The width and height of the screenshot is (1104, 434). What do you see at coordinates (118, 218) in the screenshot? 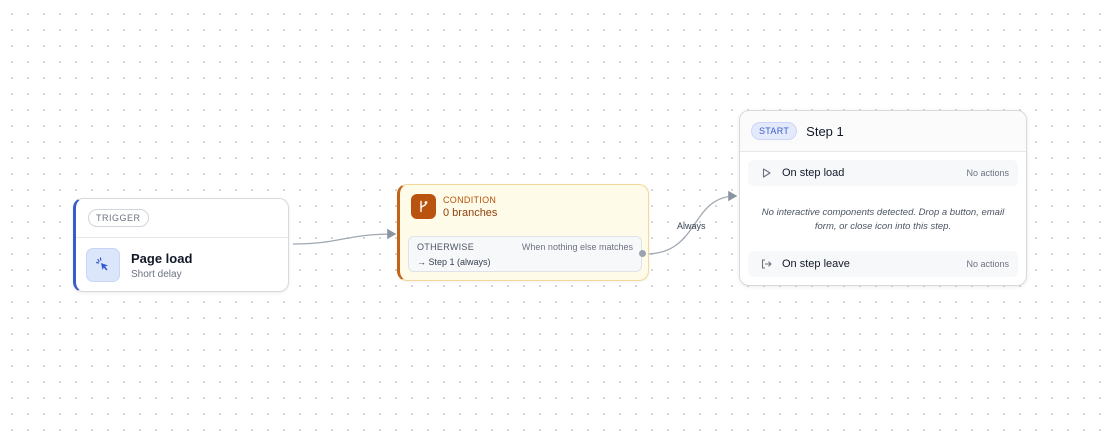
I see `trigger-badge: TRIGGER` at bounding box center [118, 218].